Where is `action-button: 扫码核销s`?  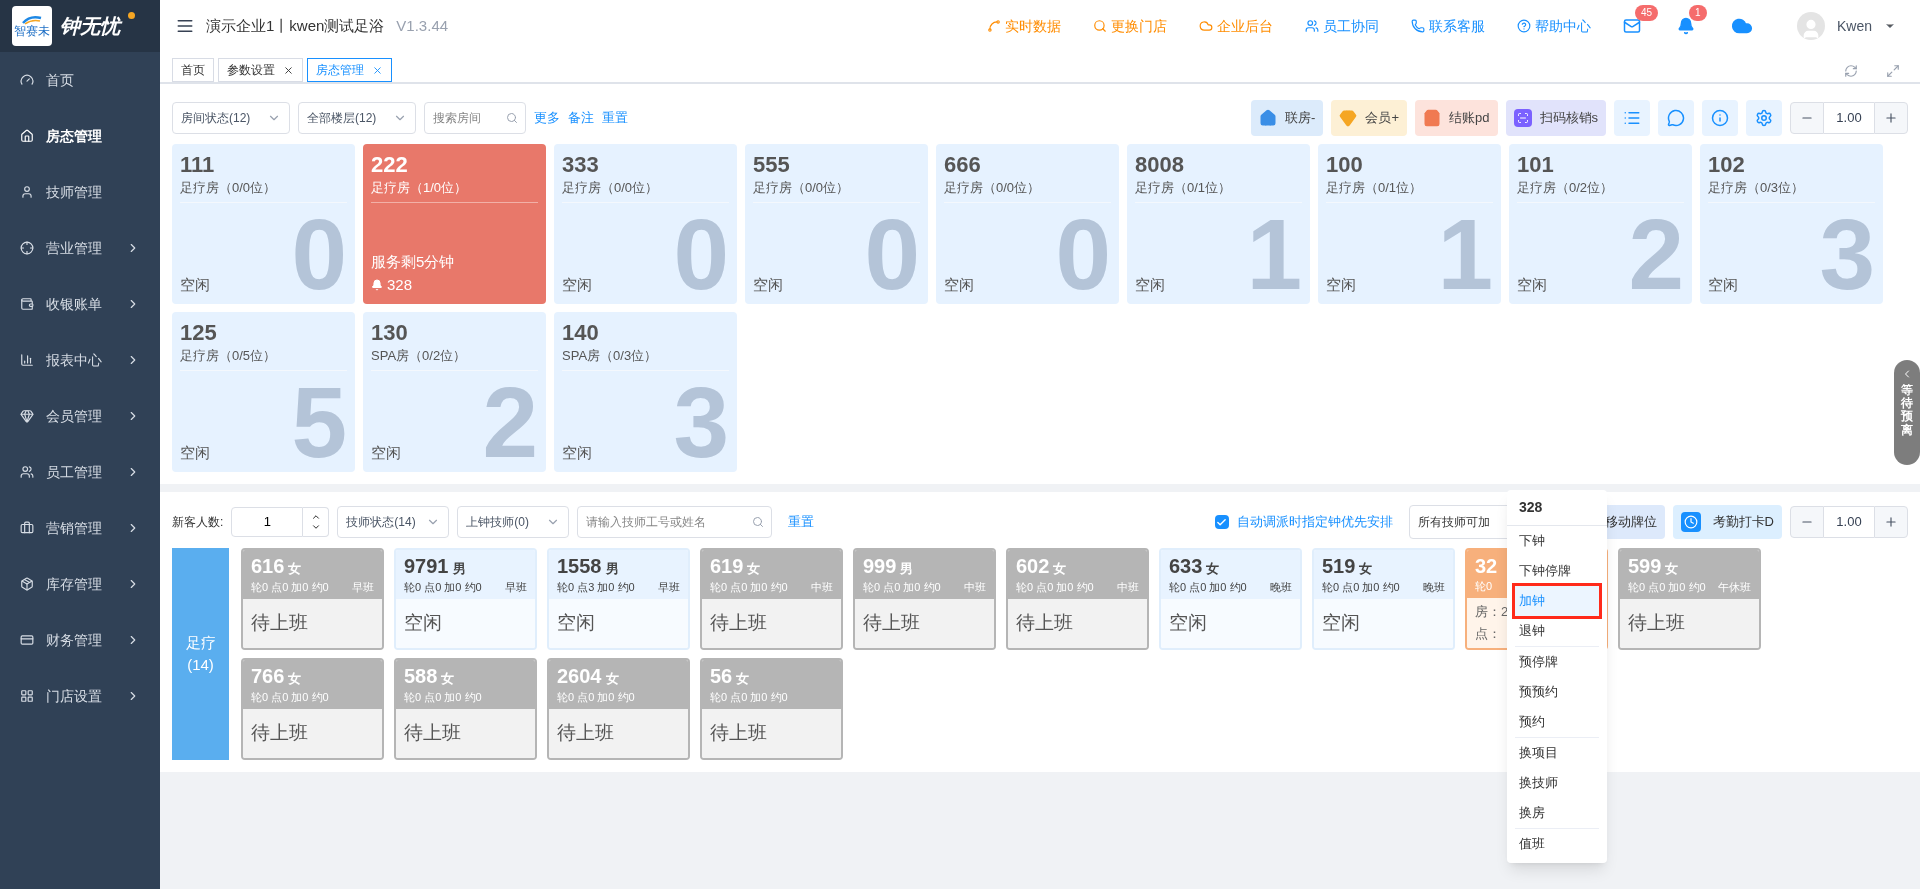
action-button: 扫码核销s is located at coordinates (1555, 118).